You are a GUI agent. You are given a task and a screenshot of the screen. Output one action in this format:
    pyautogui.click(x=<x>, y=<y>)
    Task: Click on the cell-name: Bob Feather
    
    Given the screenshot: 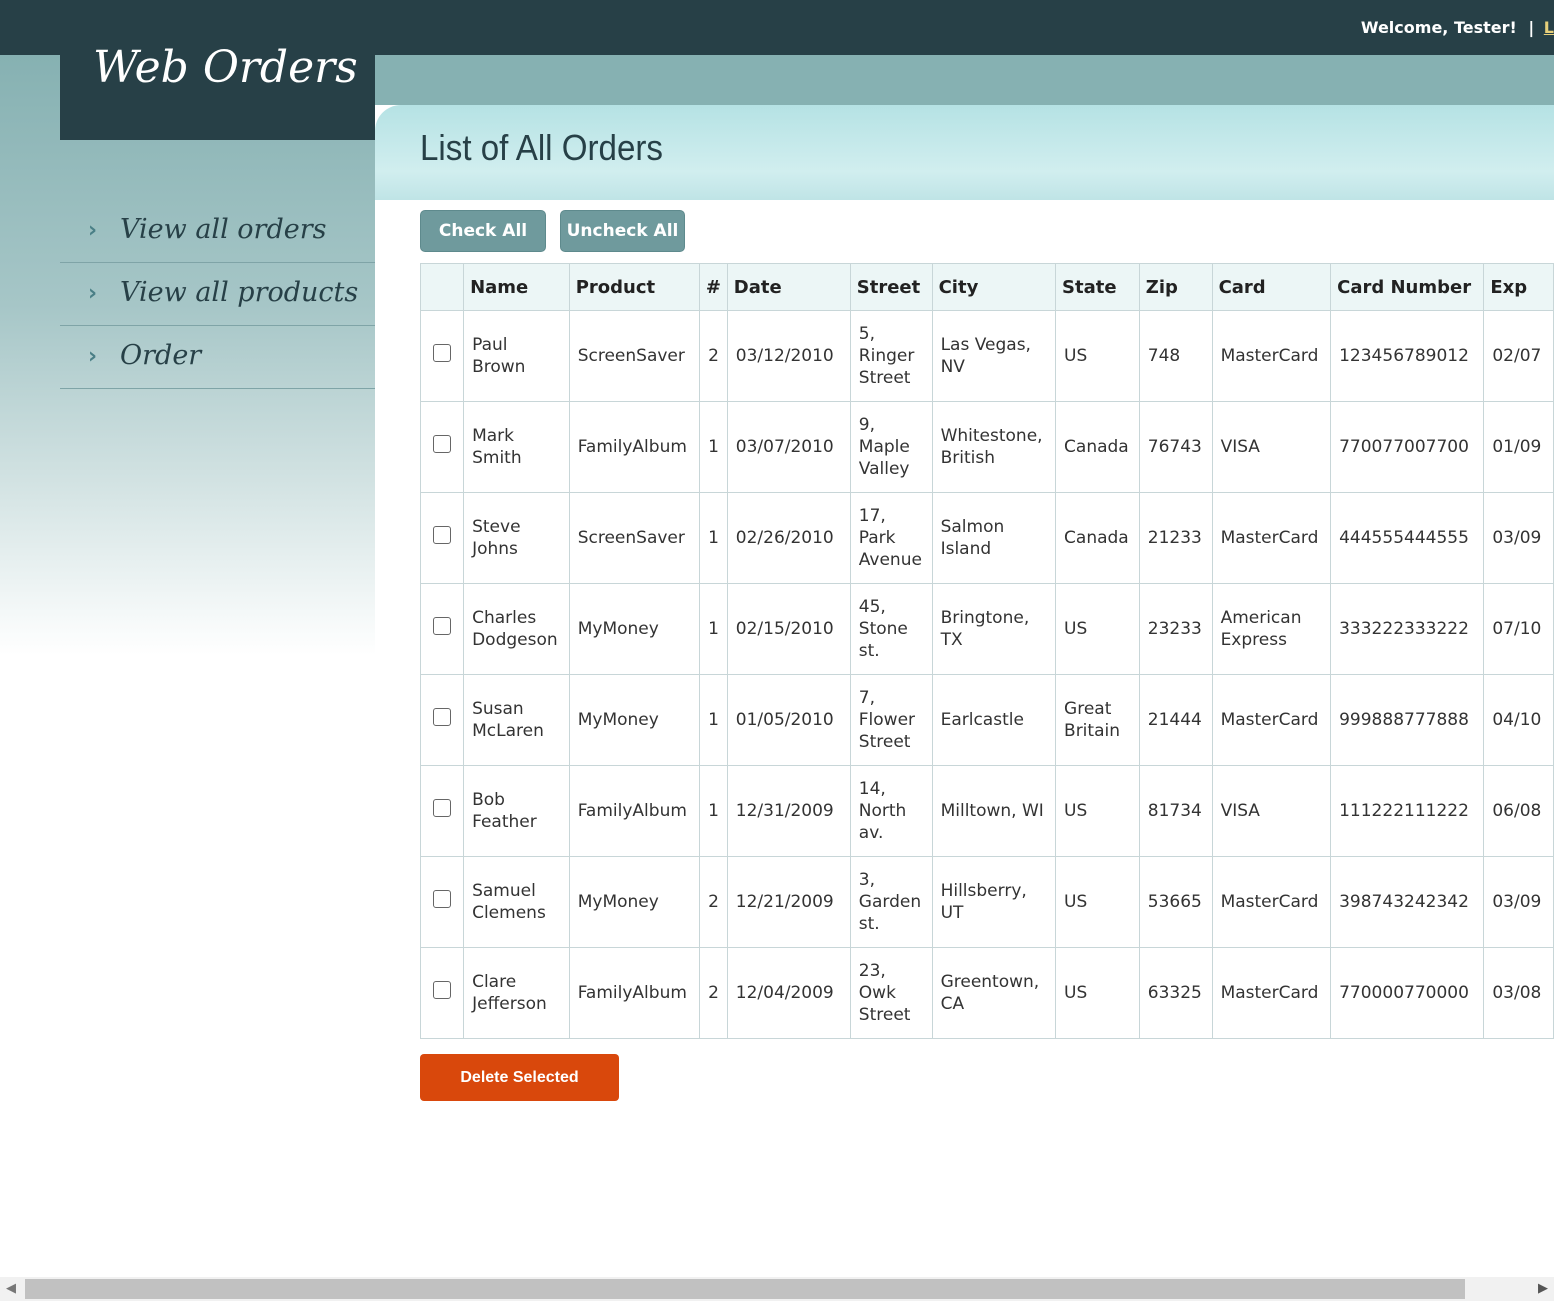 What is the action you would take?
    pyautogui.click(x=516, y=811)
    